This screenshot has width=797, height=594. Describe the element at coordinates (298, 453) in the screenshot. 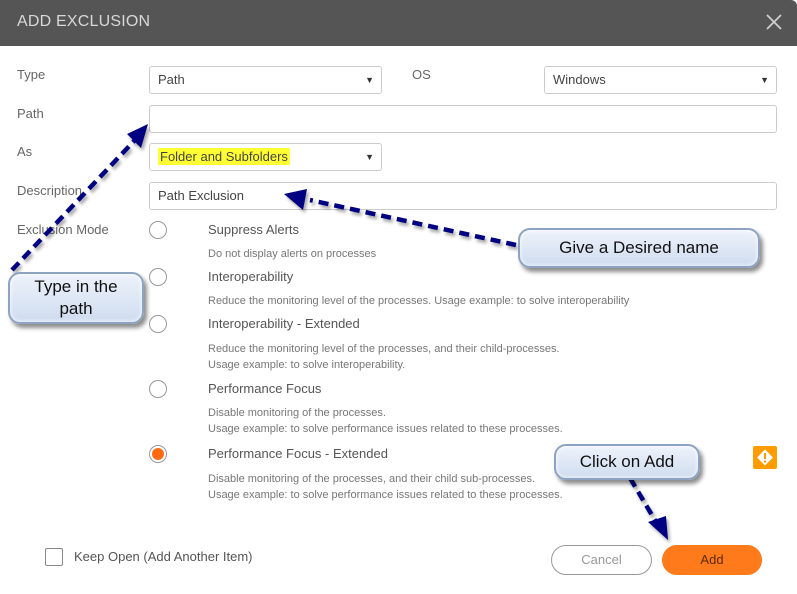

I see `mode-title: Performance Focus - Extended` at that location.